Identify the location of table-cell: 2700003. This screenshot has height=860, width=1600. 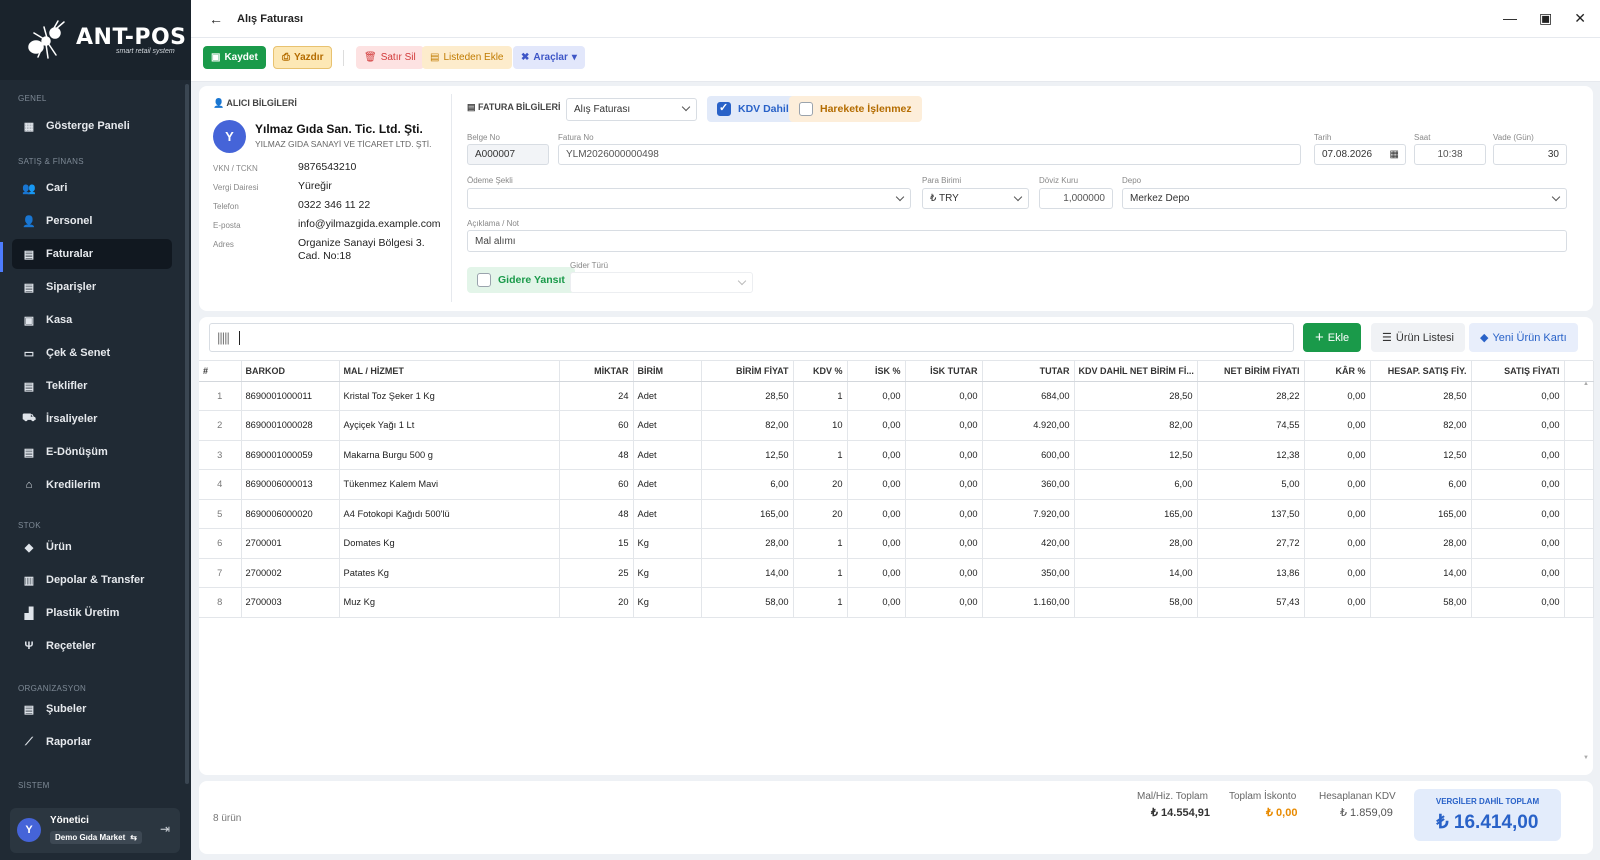
(290, 602).